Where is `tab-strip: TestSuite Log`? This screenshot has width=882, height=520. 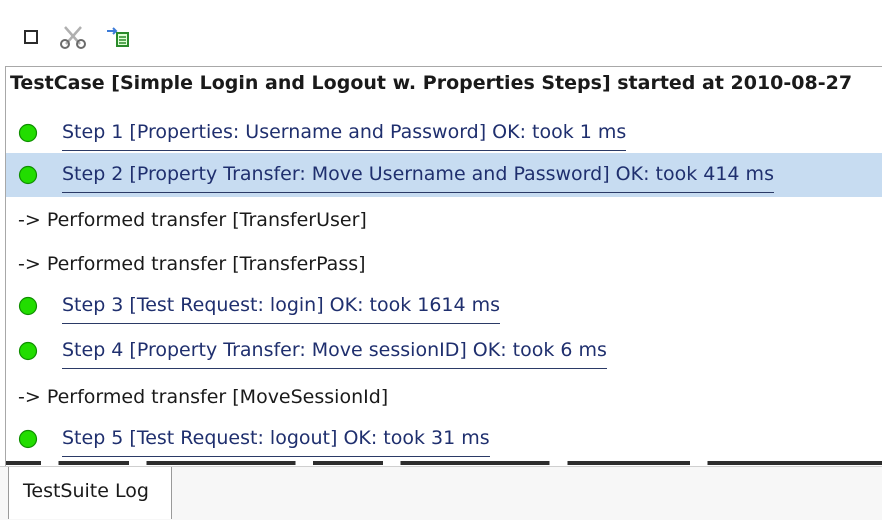 tab-strip: TestSuite Log is located at coordinates (441, 493).